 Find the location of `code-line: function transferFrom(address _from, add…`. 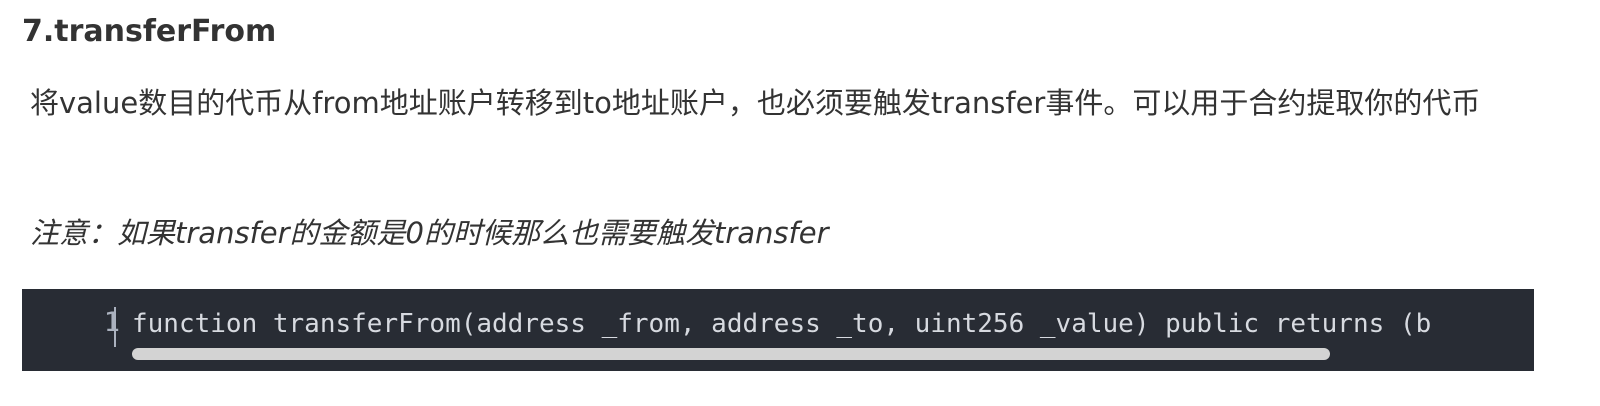

code-line: function transferFrom(address _from, add… is located at coordinates (782, 324).